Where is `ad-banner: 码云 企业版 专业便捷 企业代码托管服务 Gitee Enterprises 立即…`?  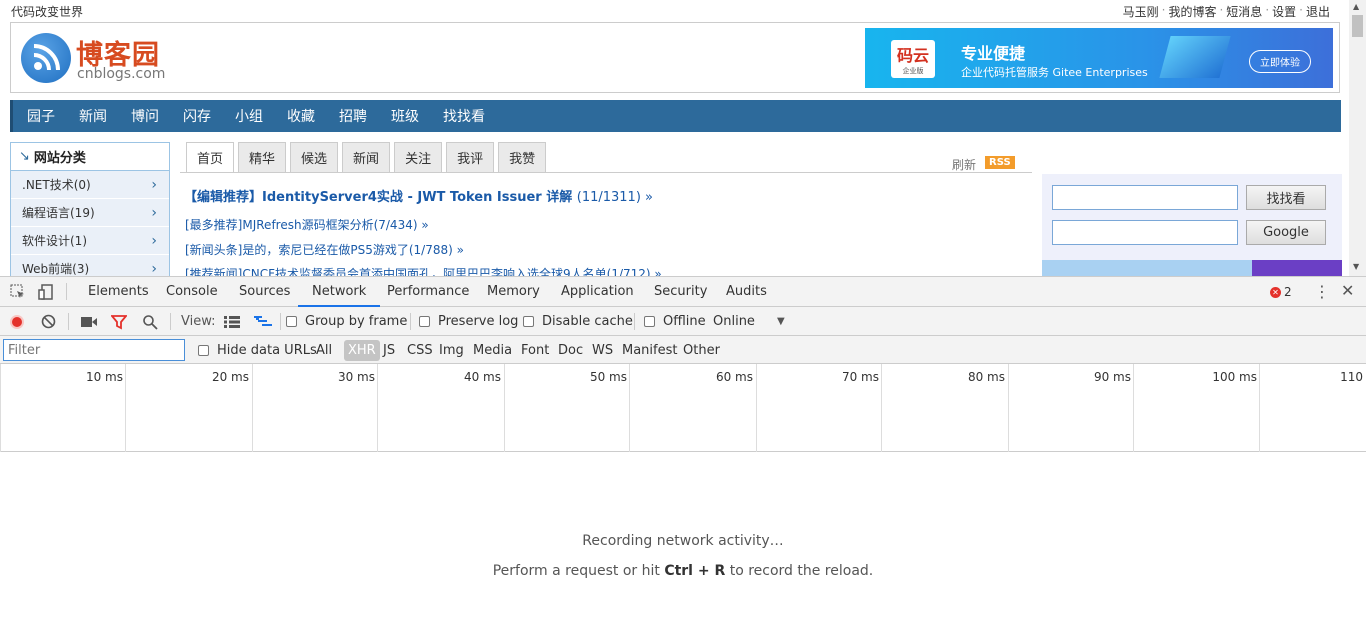 ad-banner: 码云 企业版 专业便捷 企业代码托管服务 Gitee Enterprises 立即… is located at coordinates (1099, 58).